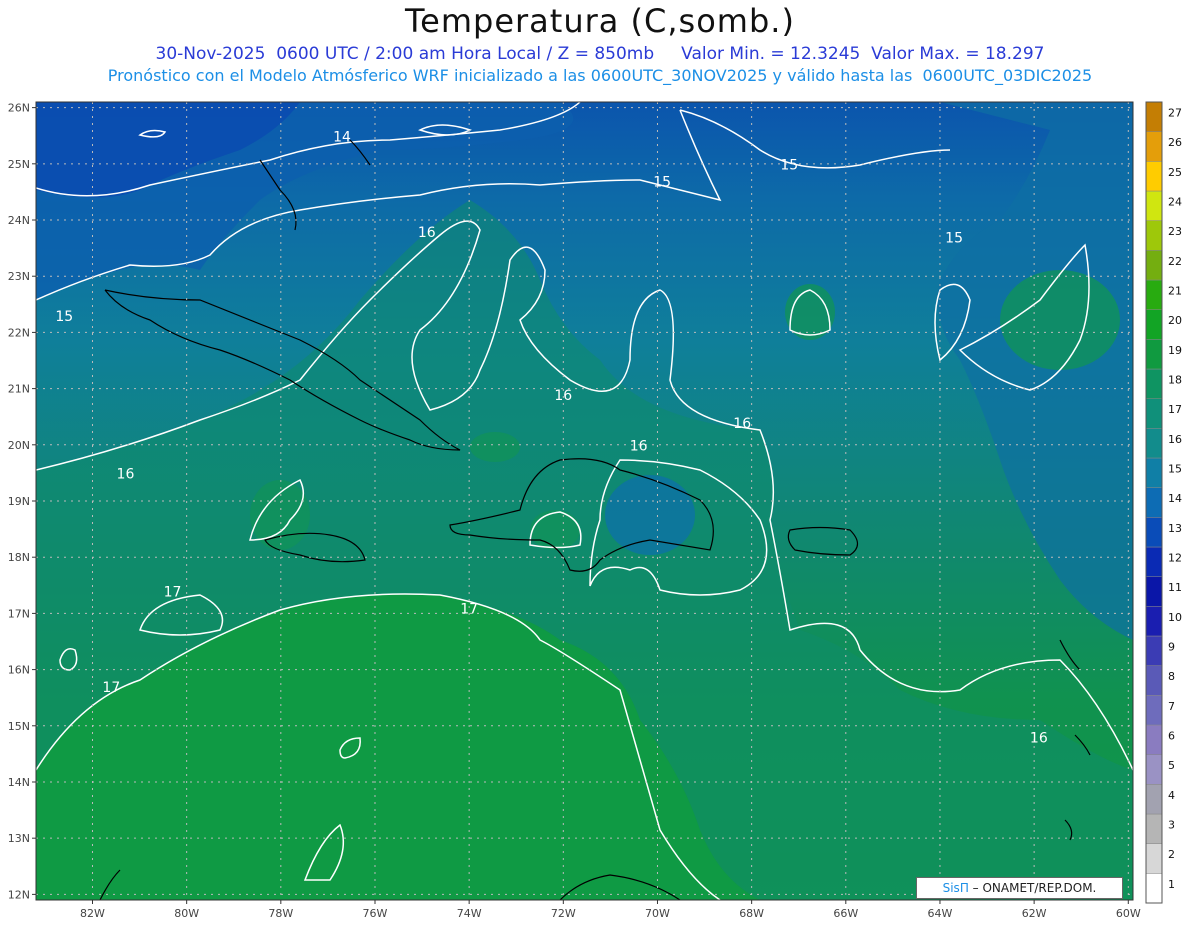  Describe the element at coordinates (92, 913) in the screenshot. I see `lon-tick-label: 82W` at that location.